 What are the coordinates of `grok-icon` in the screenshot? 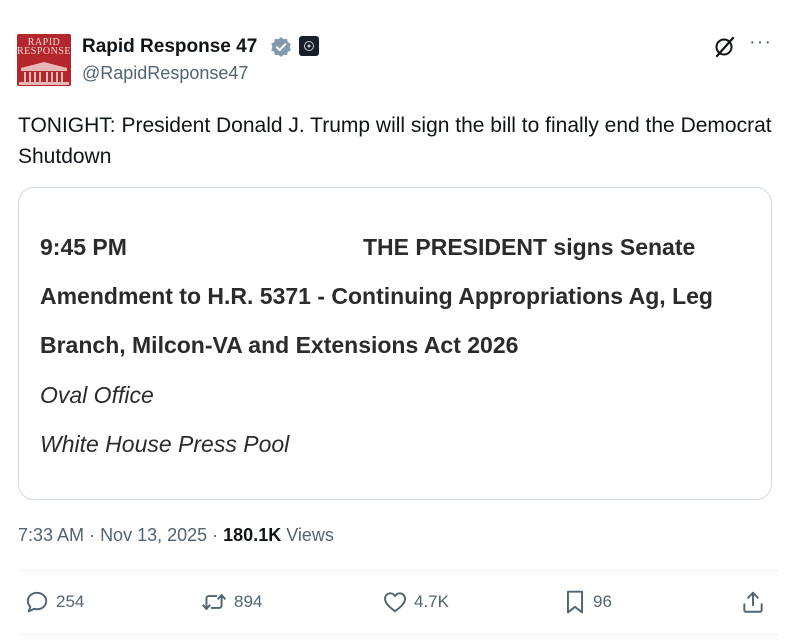 It's located at (725, 47).